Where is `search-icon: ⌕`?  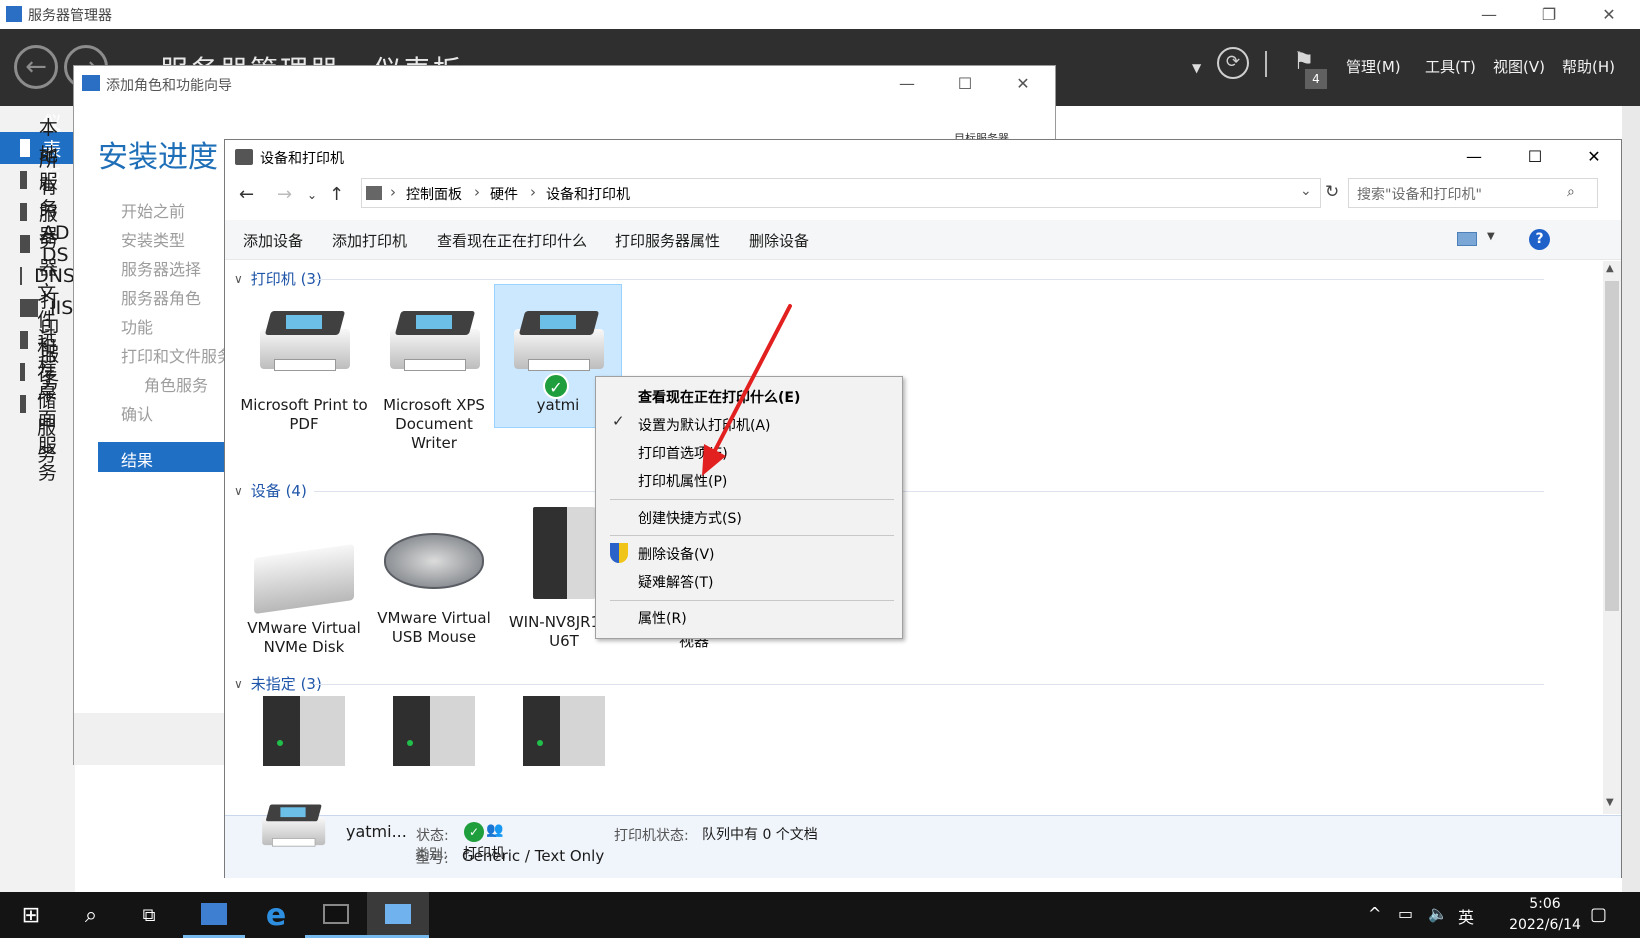
search-icon: ⌕ is located at coordinates (1571, 192).